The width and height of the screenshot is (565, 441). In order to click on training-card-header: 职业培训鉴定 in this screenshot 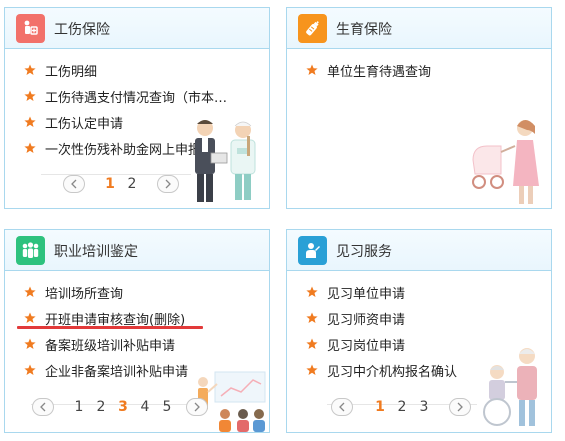, I will do `click(137, 250)`.